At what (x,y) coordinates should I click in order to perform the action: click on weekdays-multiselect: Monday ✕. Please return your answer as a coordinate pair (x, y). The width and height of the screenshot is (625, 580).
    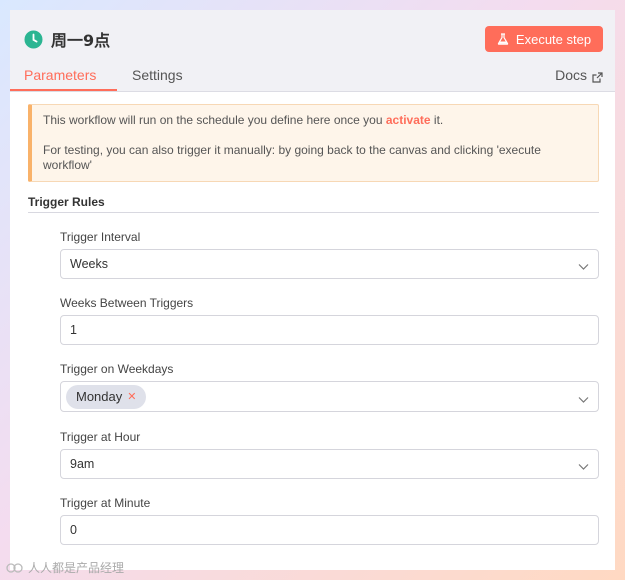
    Looking at the image, I should click on (329, 396).